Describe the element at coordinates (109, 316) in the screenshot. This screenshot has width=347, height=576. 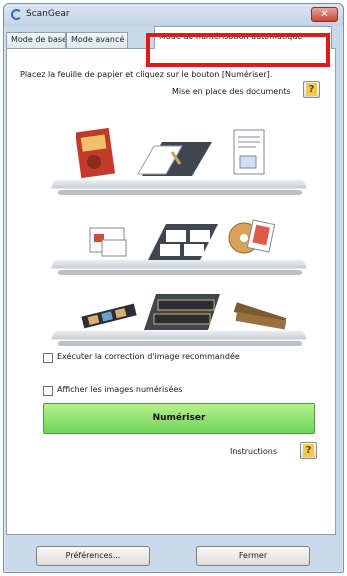
I see `film-strip-icon` at that location.